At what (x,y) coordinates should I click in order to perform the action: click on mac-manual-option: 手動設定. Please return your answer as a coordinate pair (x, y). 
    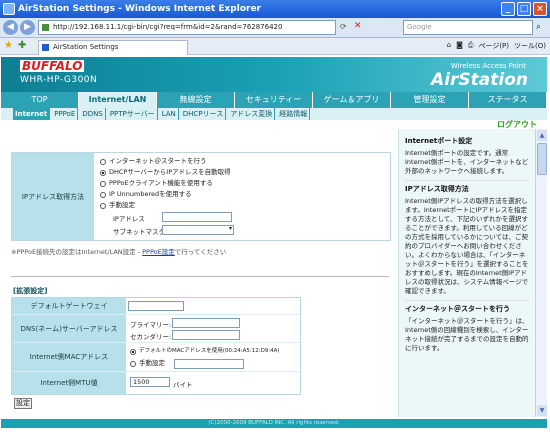
    Looking at the image, I should click on (147, 363).